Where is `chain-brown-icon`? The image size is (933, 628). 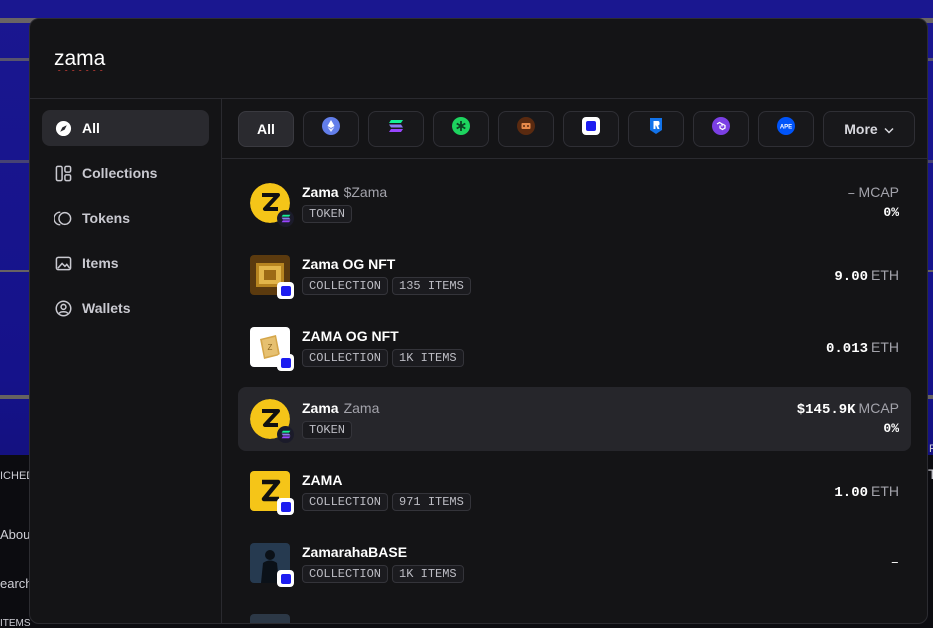
chain-brown-icon is located at coordinates (526, 128).